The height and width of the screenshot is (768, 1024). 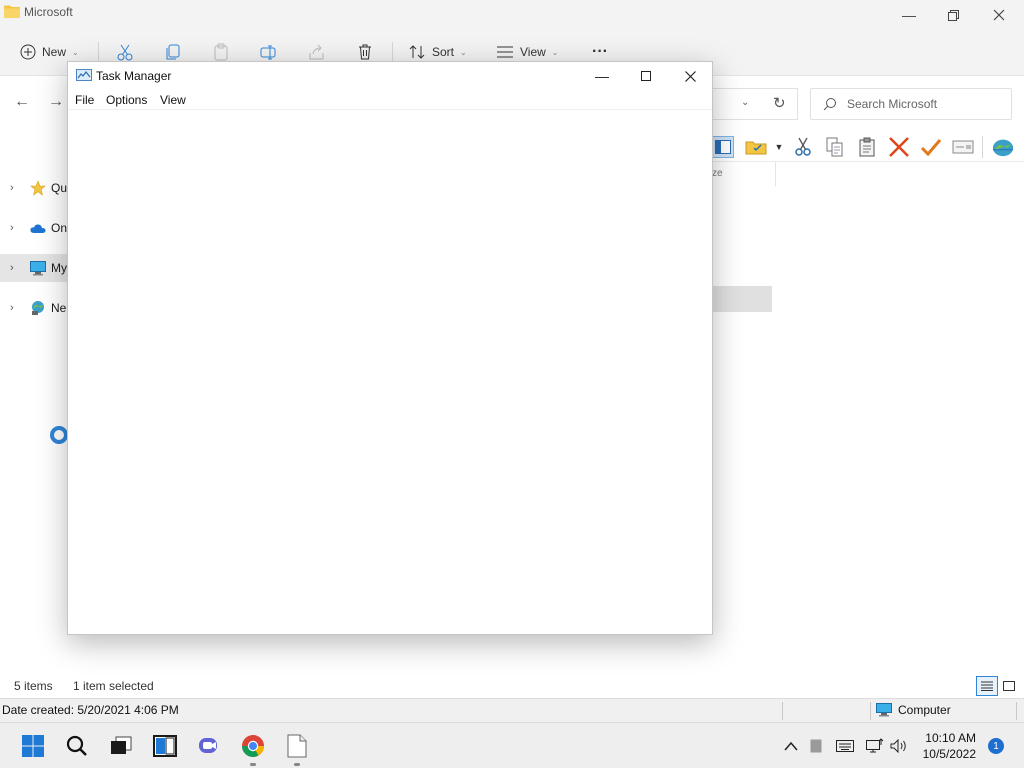 I want to click on task-view-button, so click(x=121, y=746).